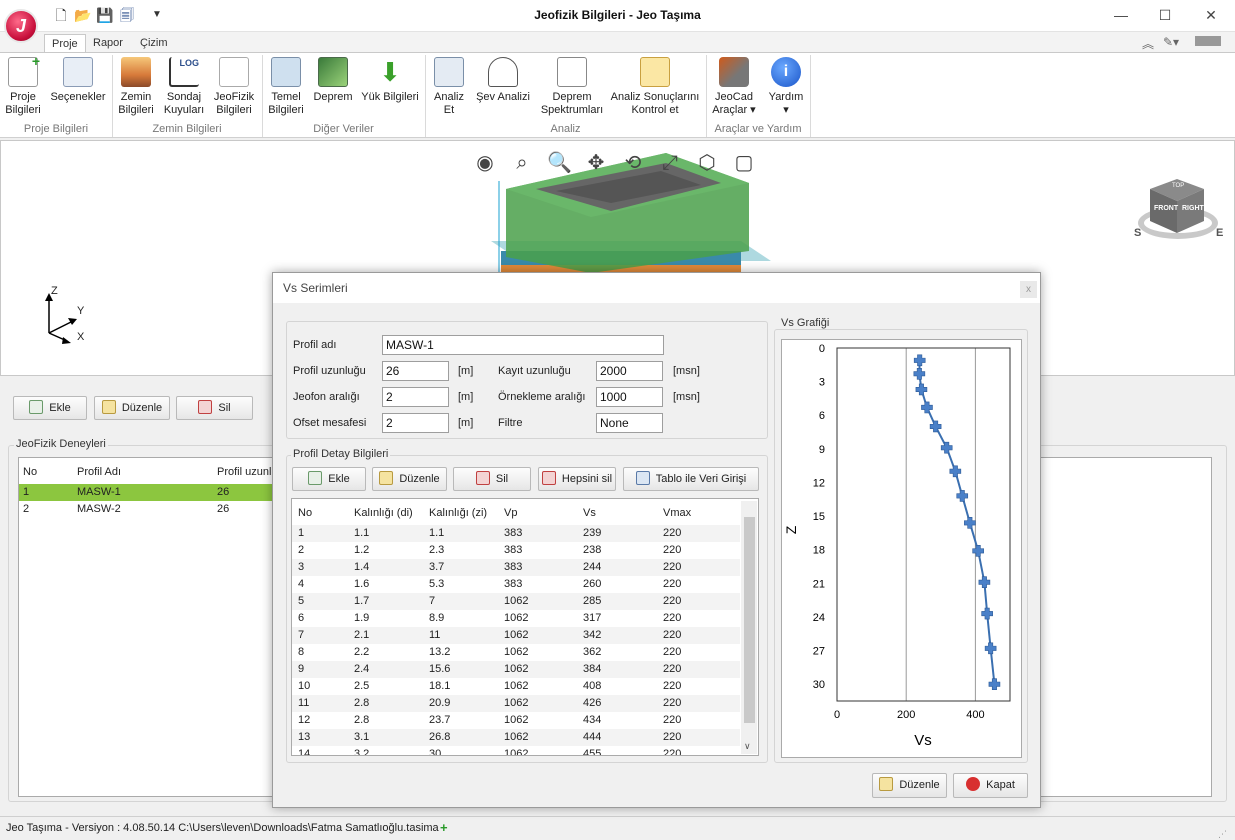  What do you see at coordinates (492, 479) in the screenshot?
I see `detail-sil-button: Sil` at bounding box center [492, 479].